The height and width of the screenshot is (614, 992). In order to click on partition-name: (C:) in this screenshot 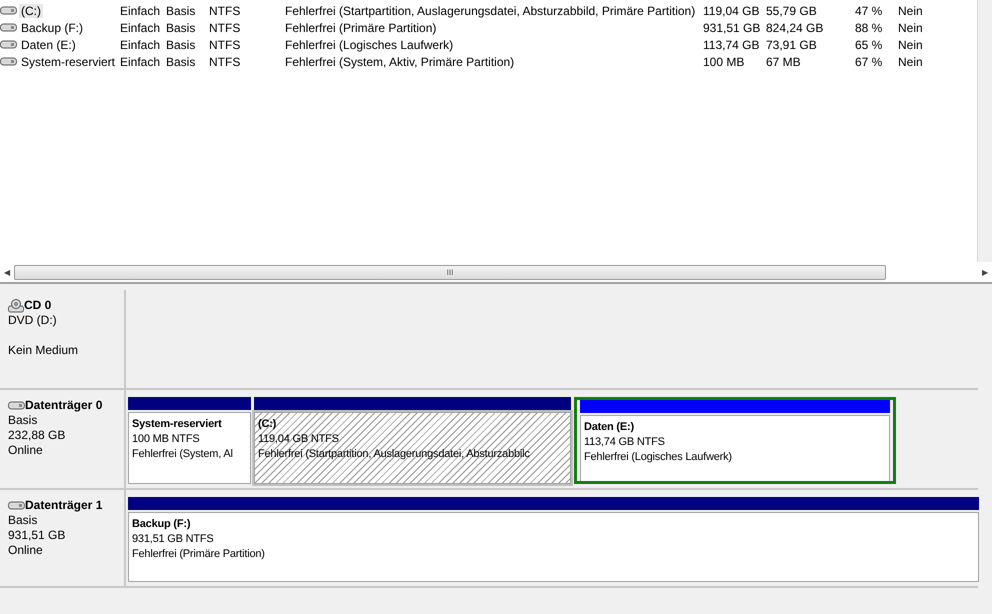, I will do `click(267, 424)`.